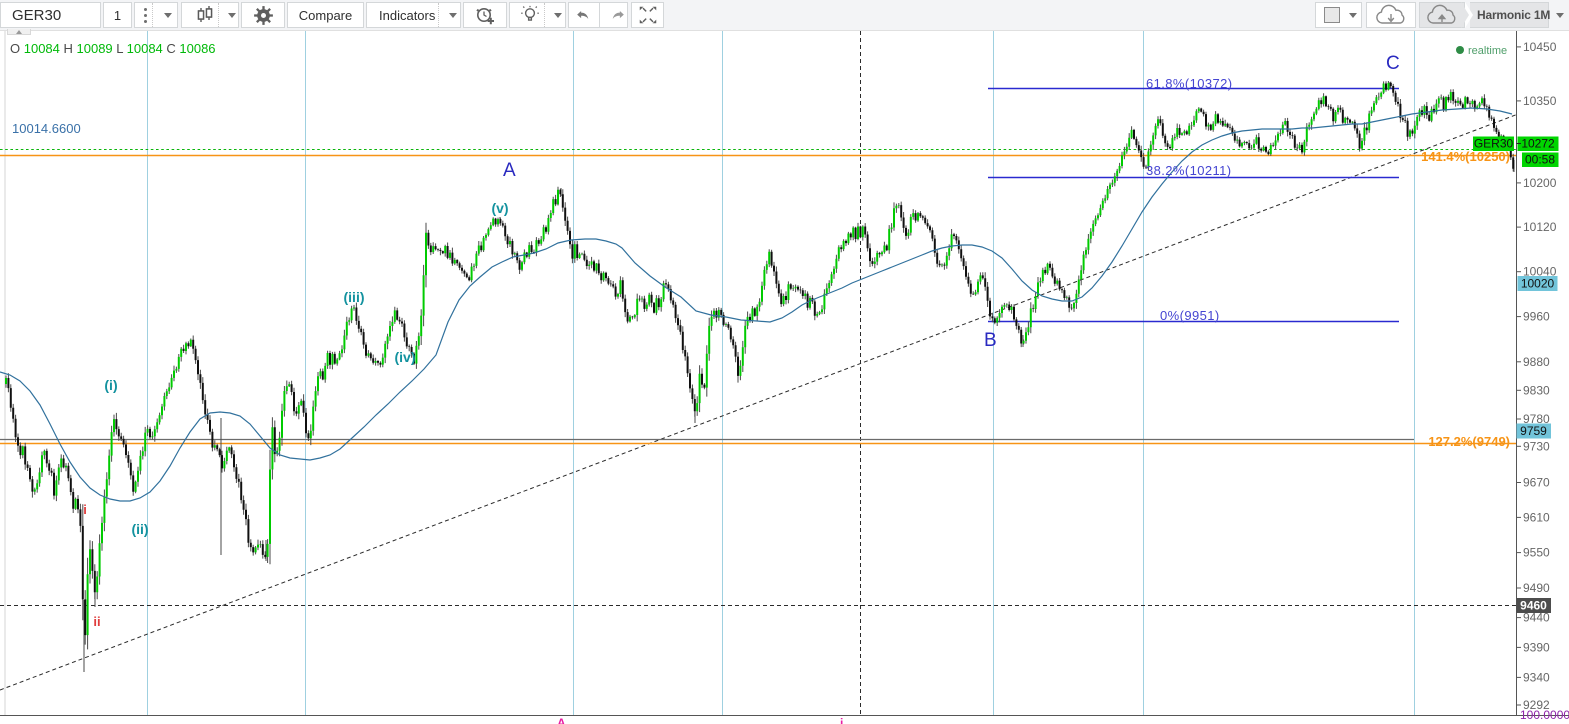  What do you see at coordinates (1536, 517) in the screenshot?
I see `svg-text: 9610` at bounding box center [1536, 517].